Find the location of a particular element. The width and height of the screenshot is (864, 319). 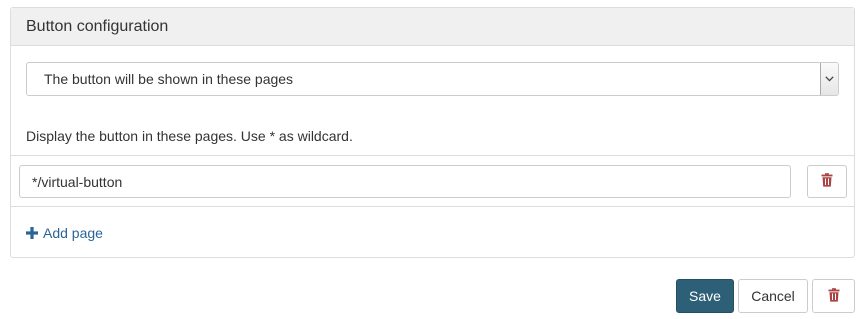

plus-icon is located at coordinates (32, 233).